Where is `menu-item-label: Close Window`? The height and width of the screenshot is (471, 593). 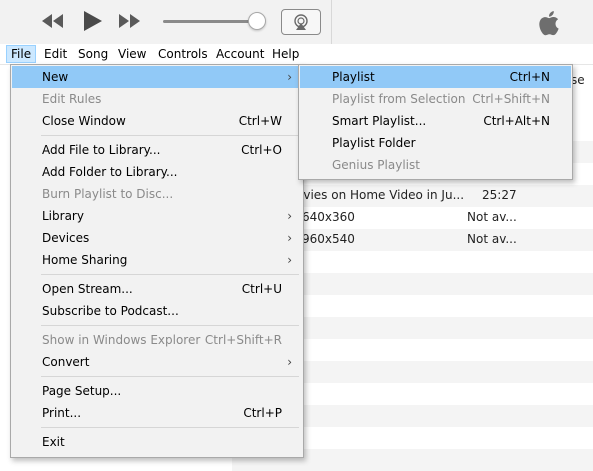 menu-item-label: Close Window is located at coordinates (84, 121).